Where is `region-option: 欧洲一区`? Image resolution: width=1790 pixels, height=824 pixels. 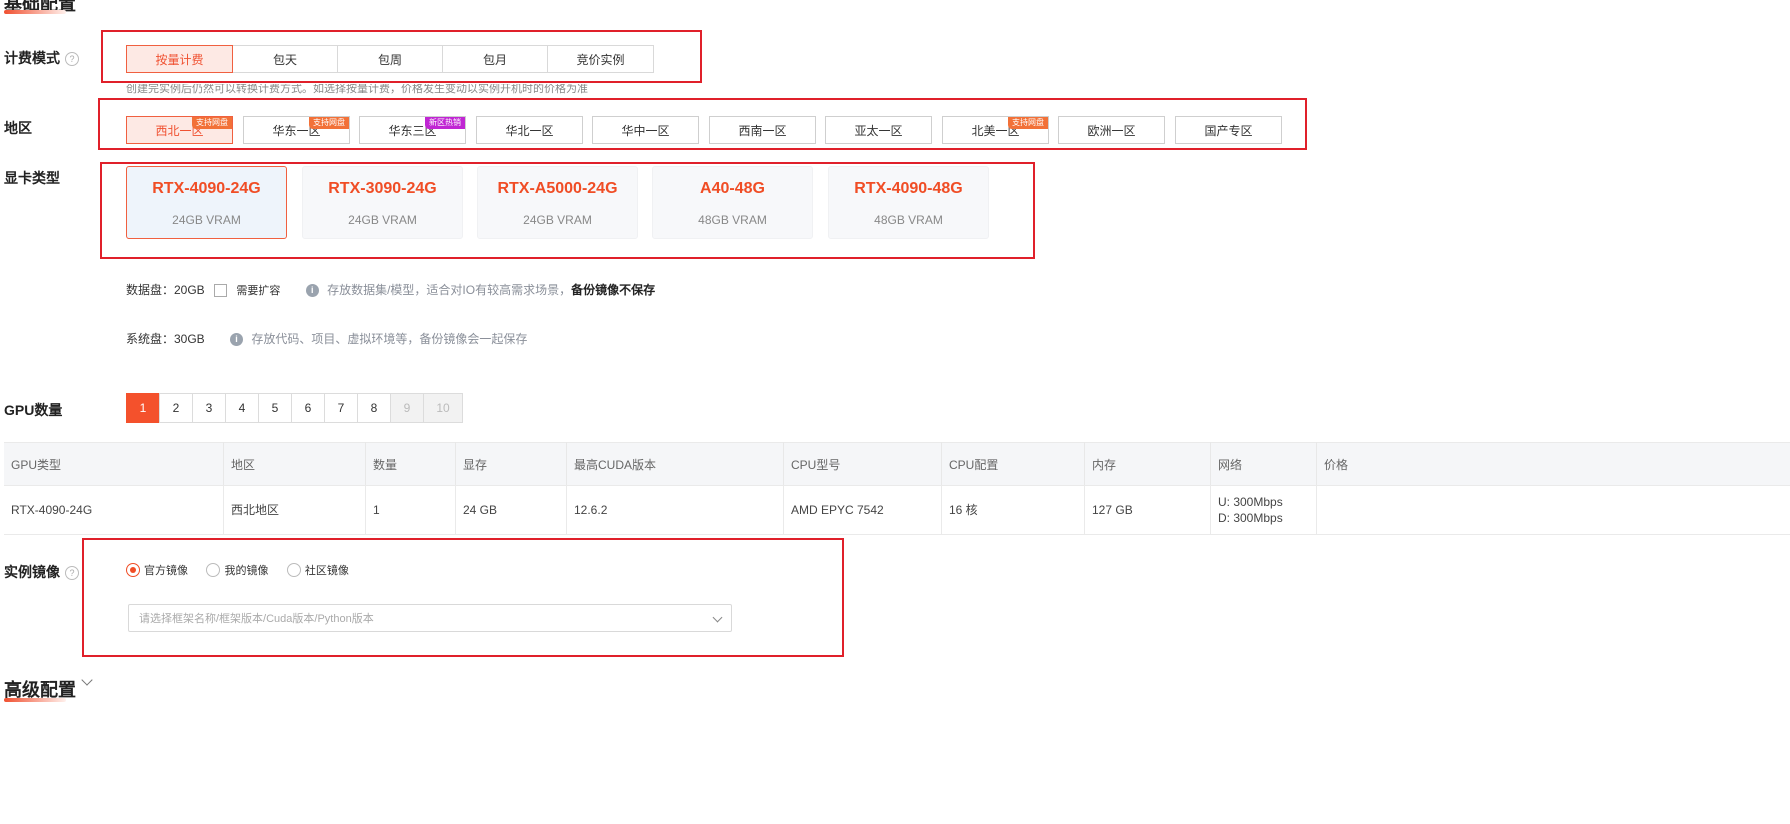
region-option: 欧洲一区 is located at coordinates (1111, 130).